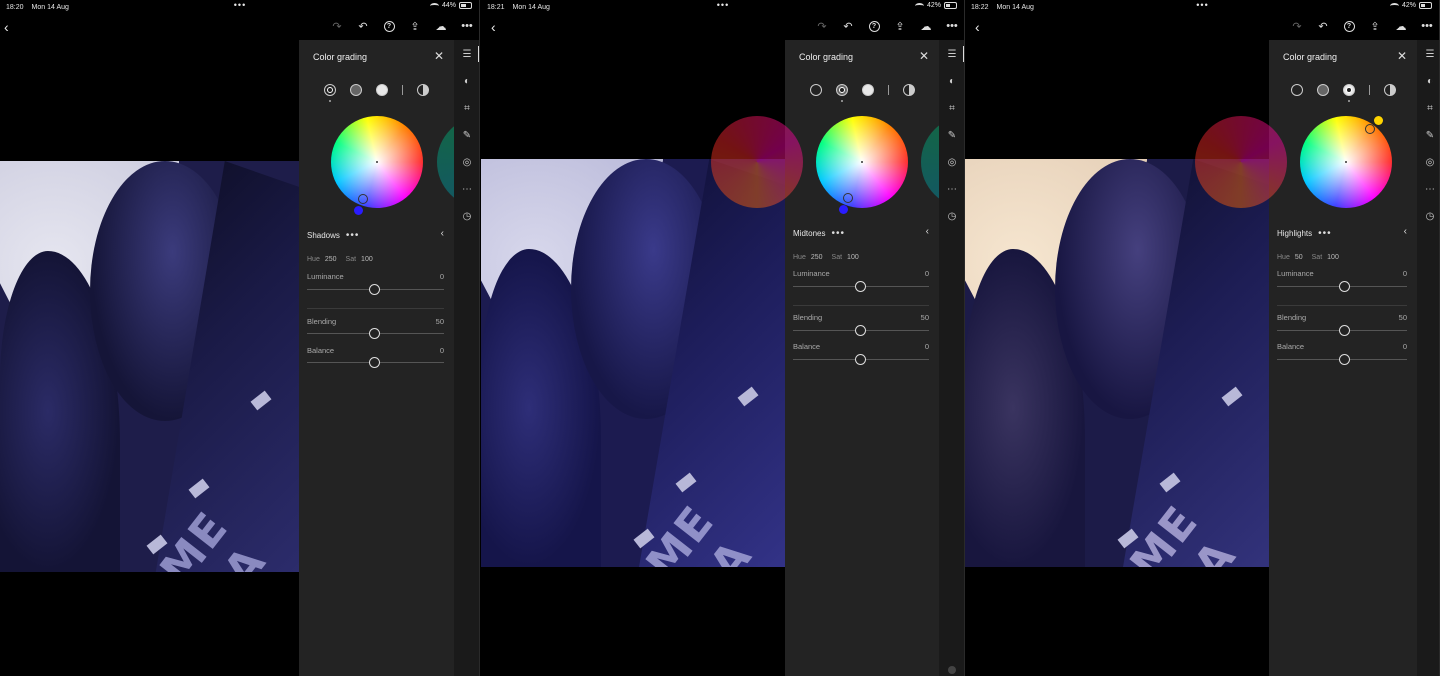 The image size is (1440, 676). What do you see at coordinates (1346, 162) in the screenshot?
I see `highlights-color-wheel` at bounding box center [1346, 162].